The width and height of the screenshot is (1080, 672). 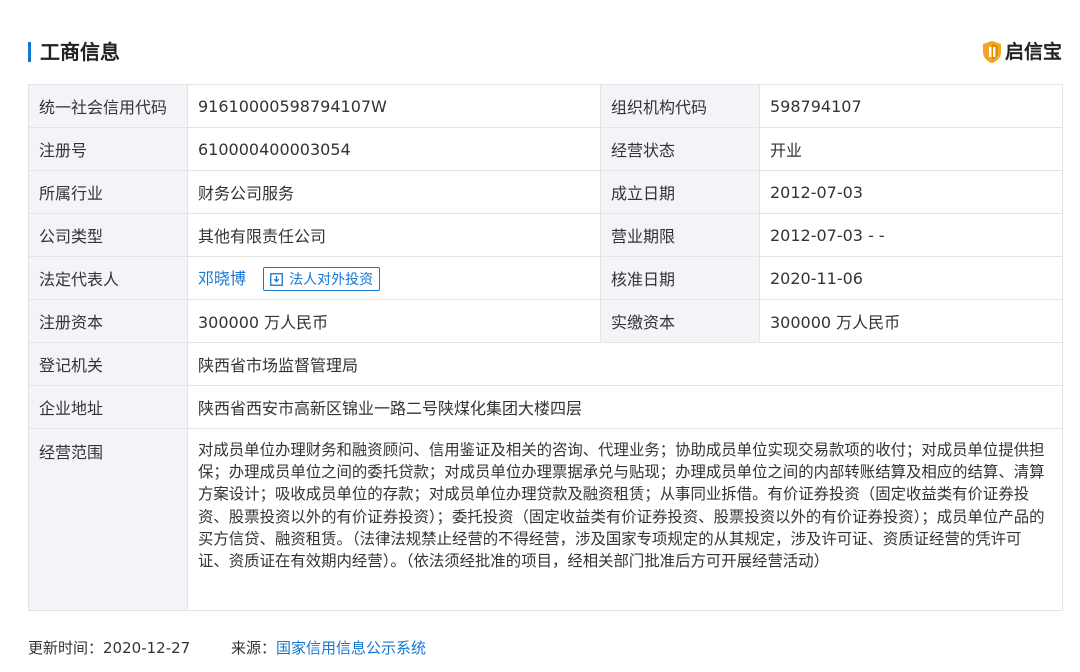 What do you see at coordinates (911, 235) in the screenshot?
I see `term-value: 2012-07-03 - -` at bounding box center [911, 235].